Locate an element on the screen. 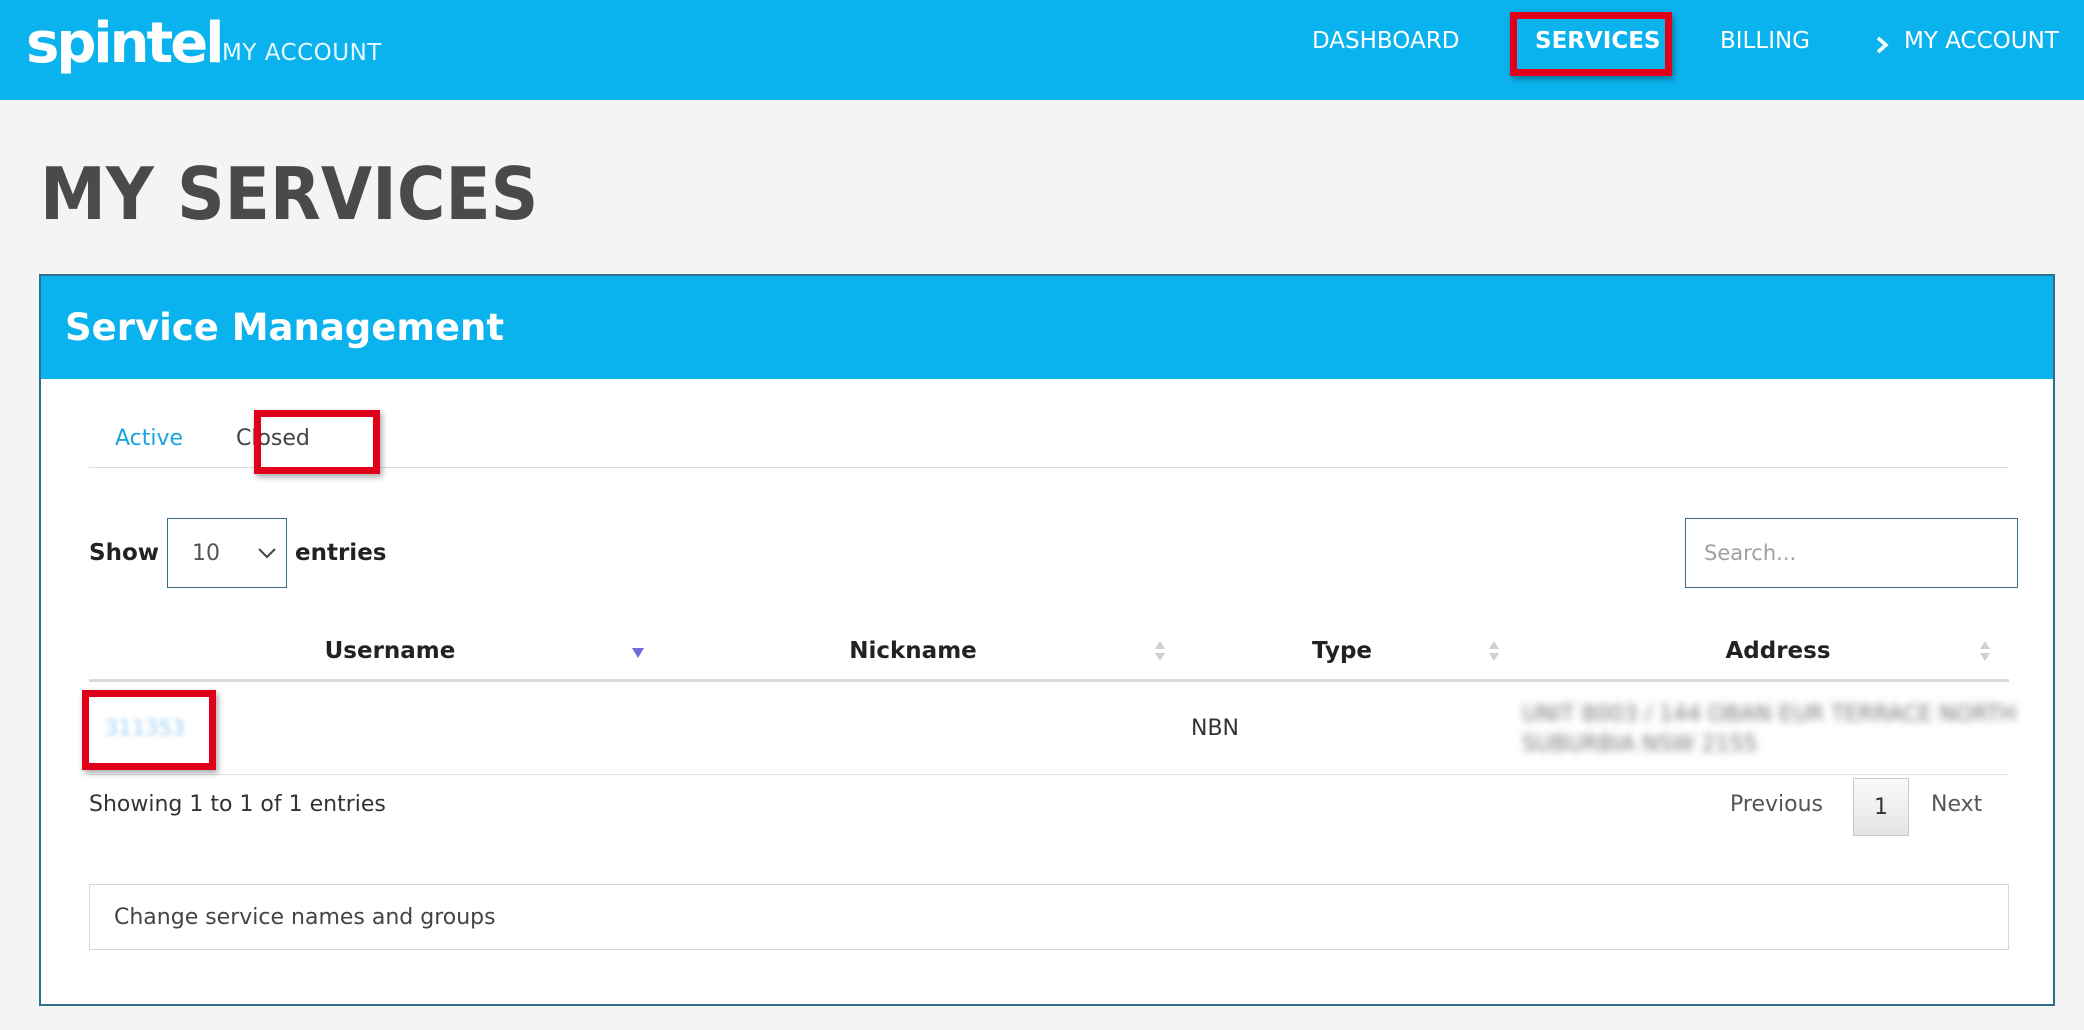 The height and width of the screenshot is (1030, 2084). nav-services: SERVICES is located at coordinates (1598, 41).